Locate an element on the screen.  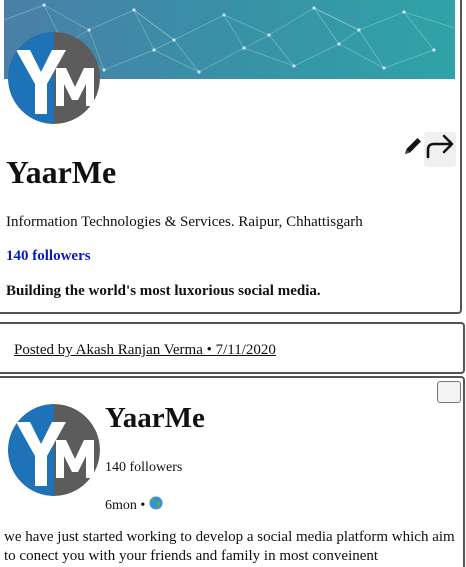
post-age: 6mon • is located at coordinates (125, 505).